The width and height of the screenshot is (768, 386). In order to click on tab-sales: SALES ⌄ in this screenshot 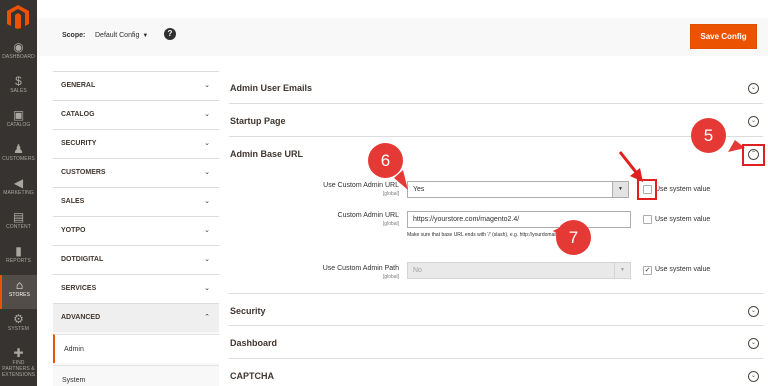, I will do `click(136, 201)`.